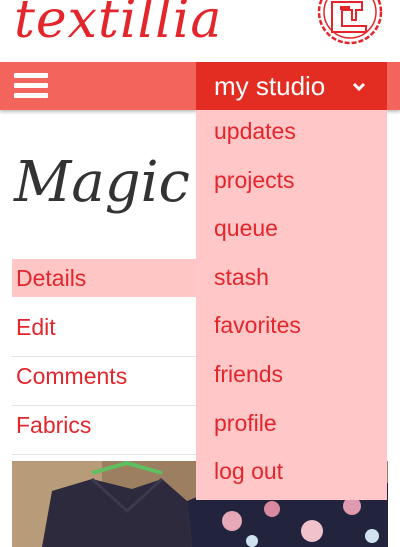 Image resolution: width=400 pixels, height=547 pixels. What do you see at coordinates (54, 425) in the screenshot?
I see `tab-label: Fabrics` at bounding box center [54, 425].